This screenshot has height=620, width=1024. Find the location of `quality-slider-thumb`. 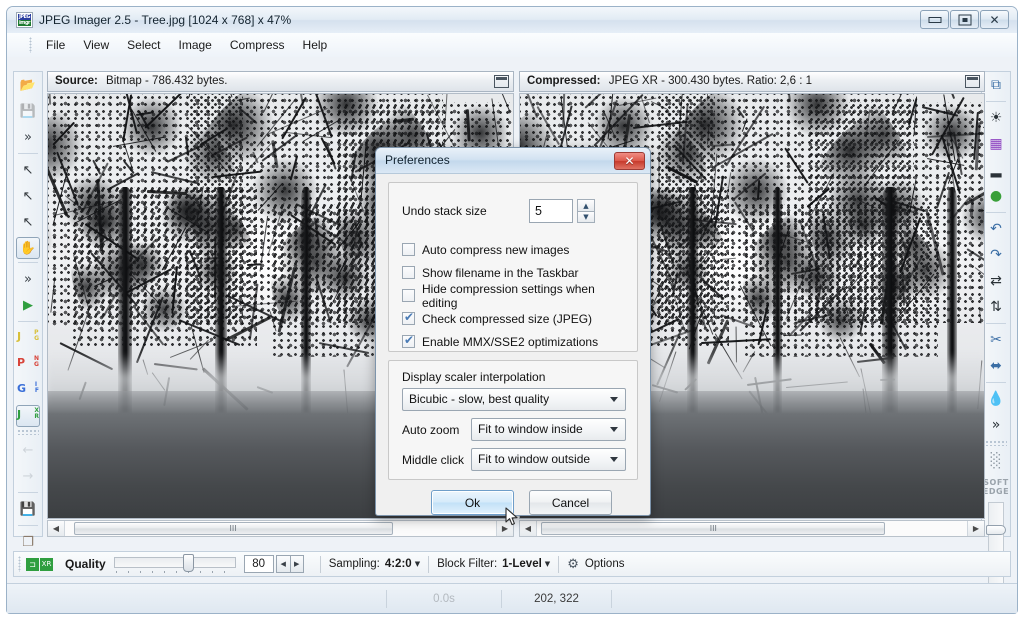

quality-slider-thumb is located at coordinates (188, 563).